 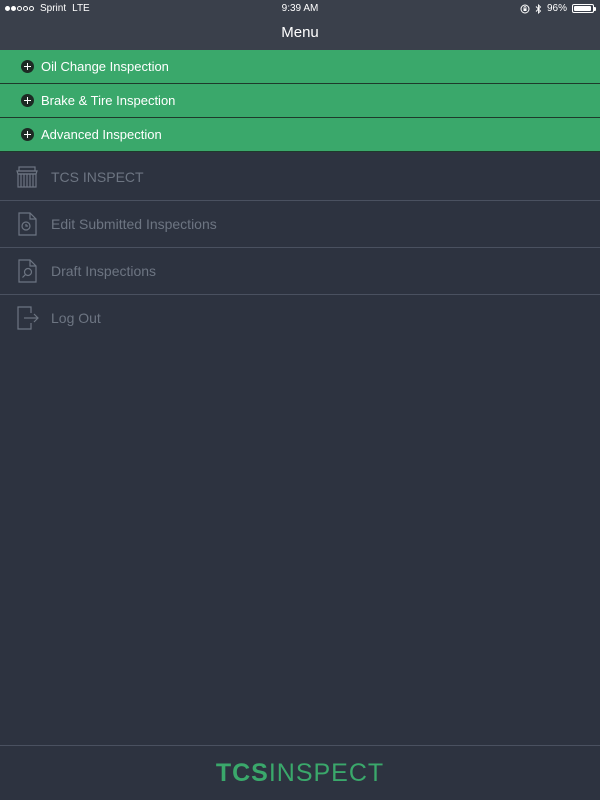 I want to click on status-right: 96%, so click(x=558, y=8).